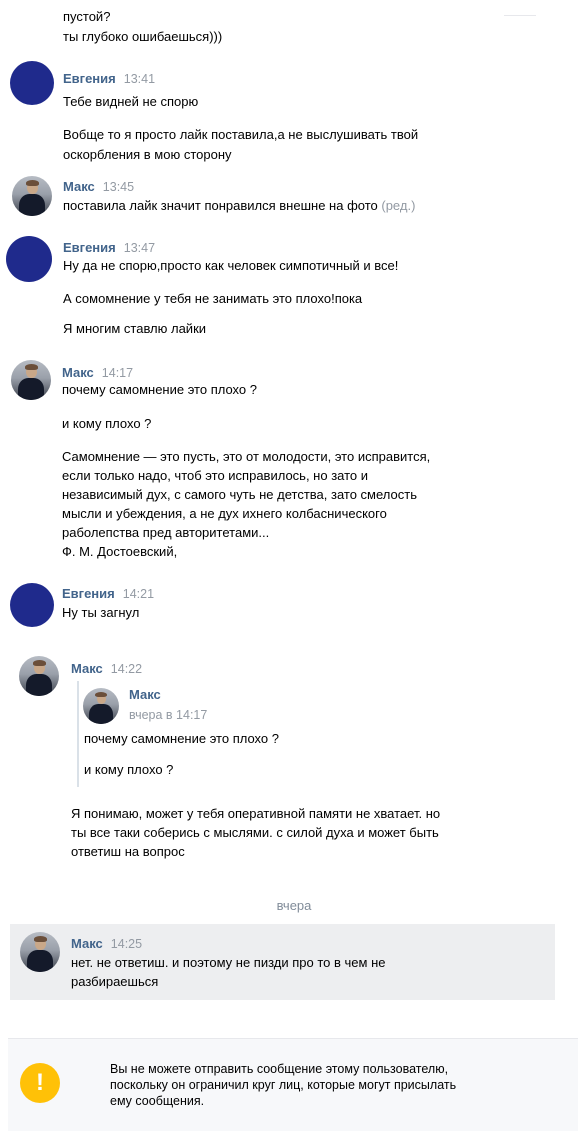 The image size is (588, 1136). I want to click on message-header: Макс 14:17, so click(97, 372).